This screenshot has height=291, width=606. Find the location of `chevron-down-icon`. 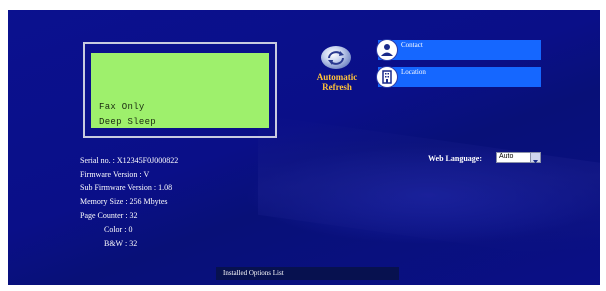

chevron-down-icon is located at coordinates (535, 158).